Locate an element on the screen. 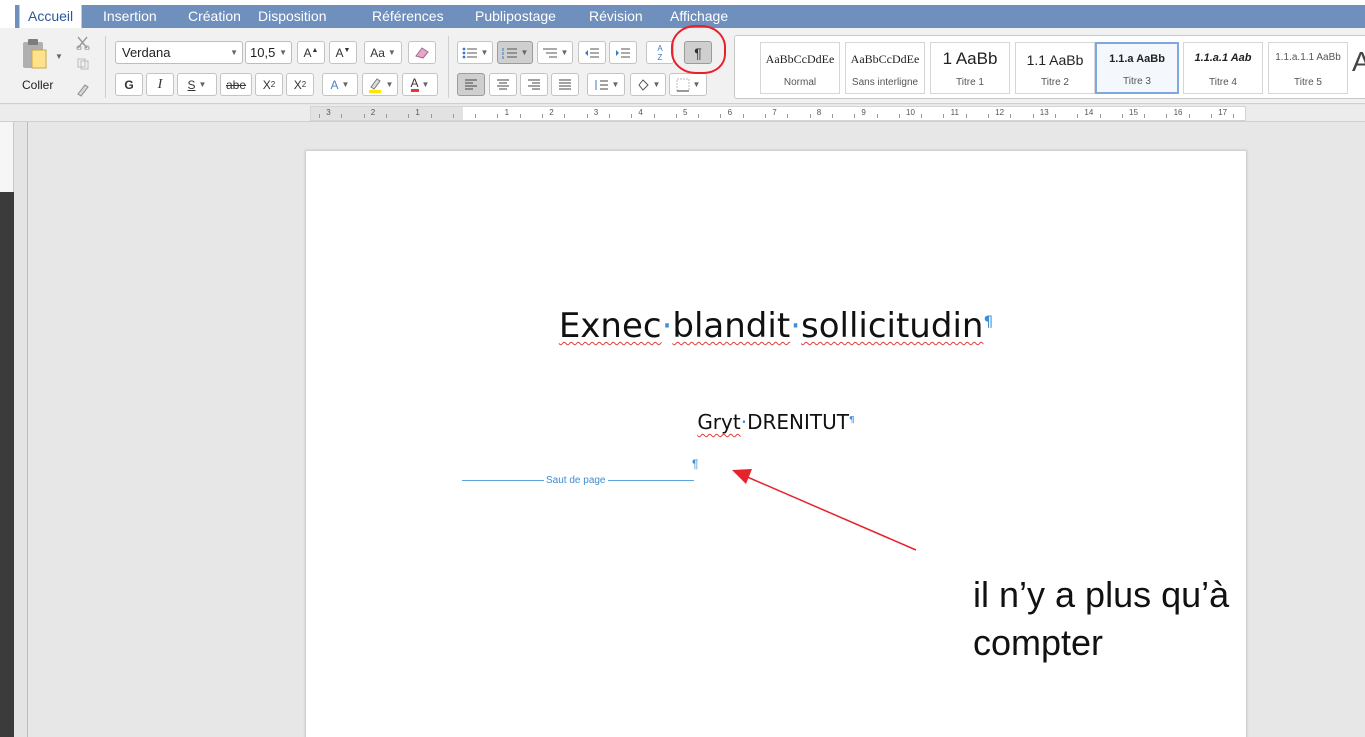 This screenshot has height=737, width=1365. cut-icon is located at coordinates (83, 43).